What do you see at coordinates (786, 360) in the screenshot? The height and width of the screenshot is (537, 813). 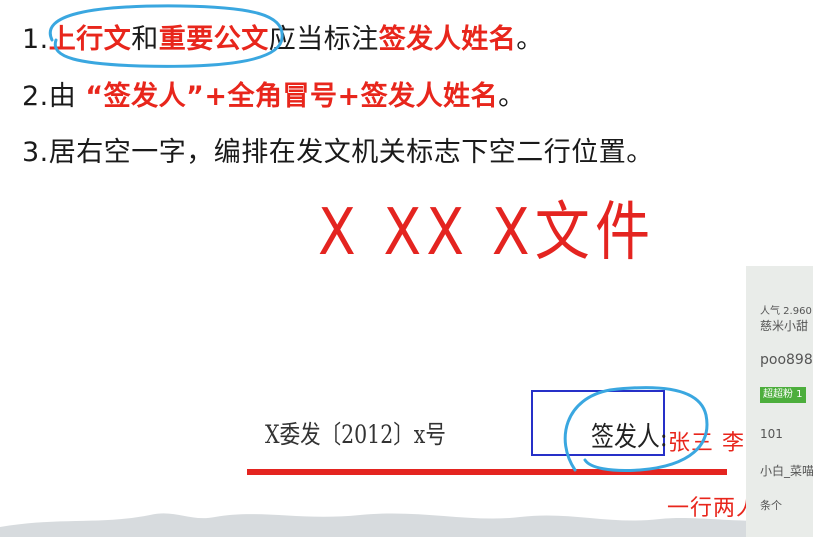 I see `chat-user: poo8989` at bounding box center [786, 360].